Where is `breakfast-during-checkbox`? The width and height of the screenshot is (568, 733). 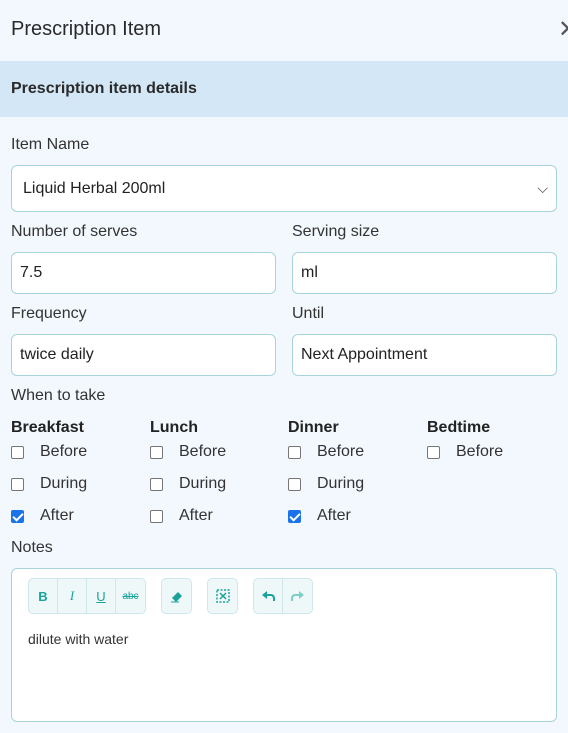 breakfast-during-checkbox is located at coordinates (17, 484).